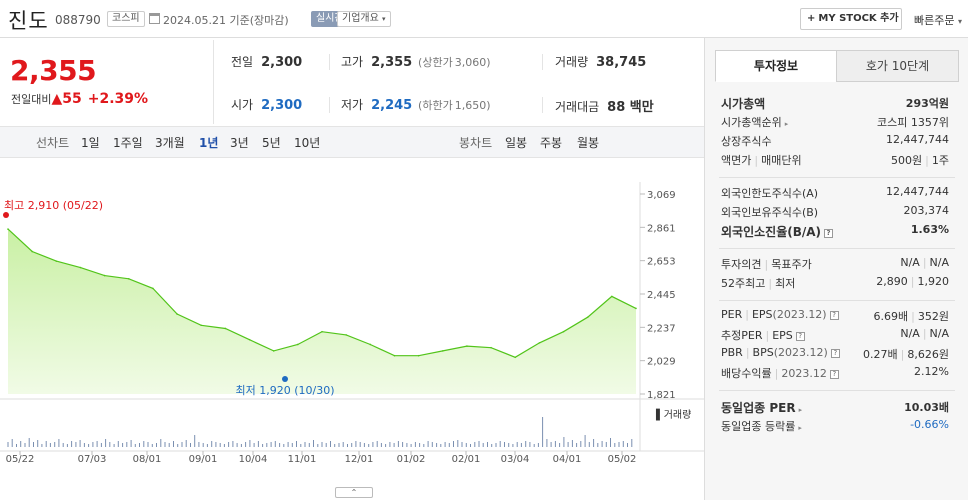  Describe the element at coordinates (661, 228) in the screenshot. I see `y-tick-label: 2,861` at that location.